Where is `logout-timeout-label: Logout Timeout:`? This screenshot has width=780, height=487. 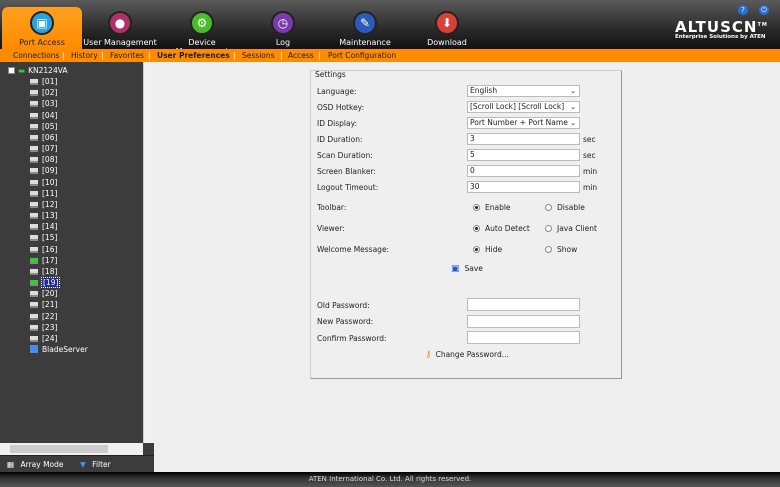
logout-timeout-label: Logout Timeout: is located at coordinates (348, 187).